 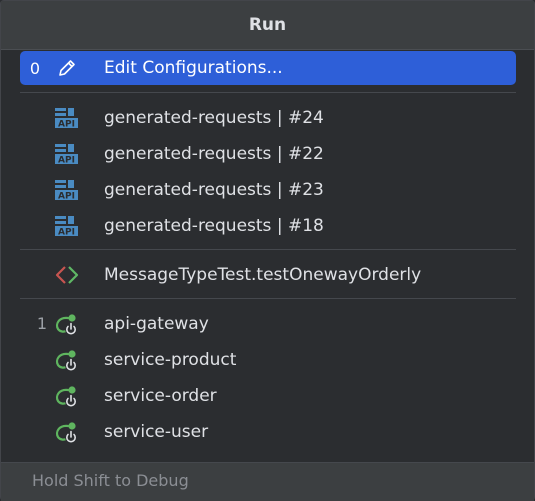 What do you see at coordinates (268, 396) in the screenshot?
I see `run-config-item: service-order` at bounding box center [268, 396].